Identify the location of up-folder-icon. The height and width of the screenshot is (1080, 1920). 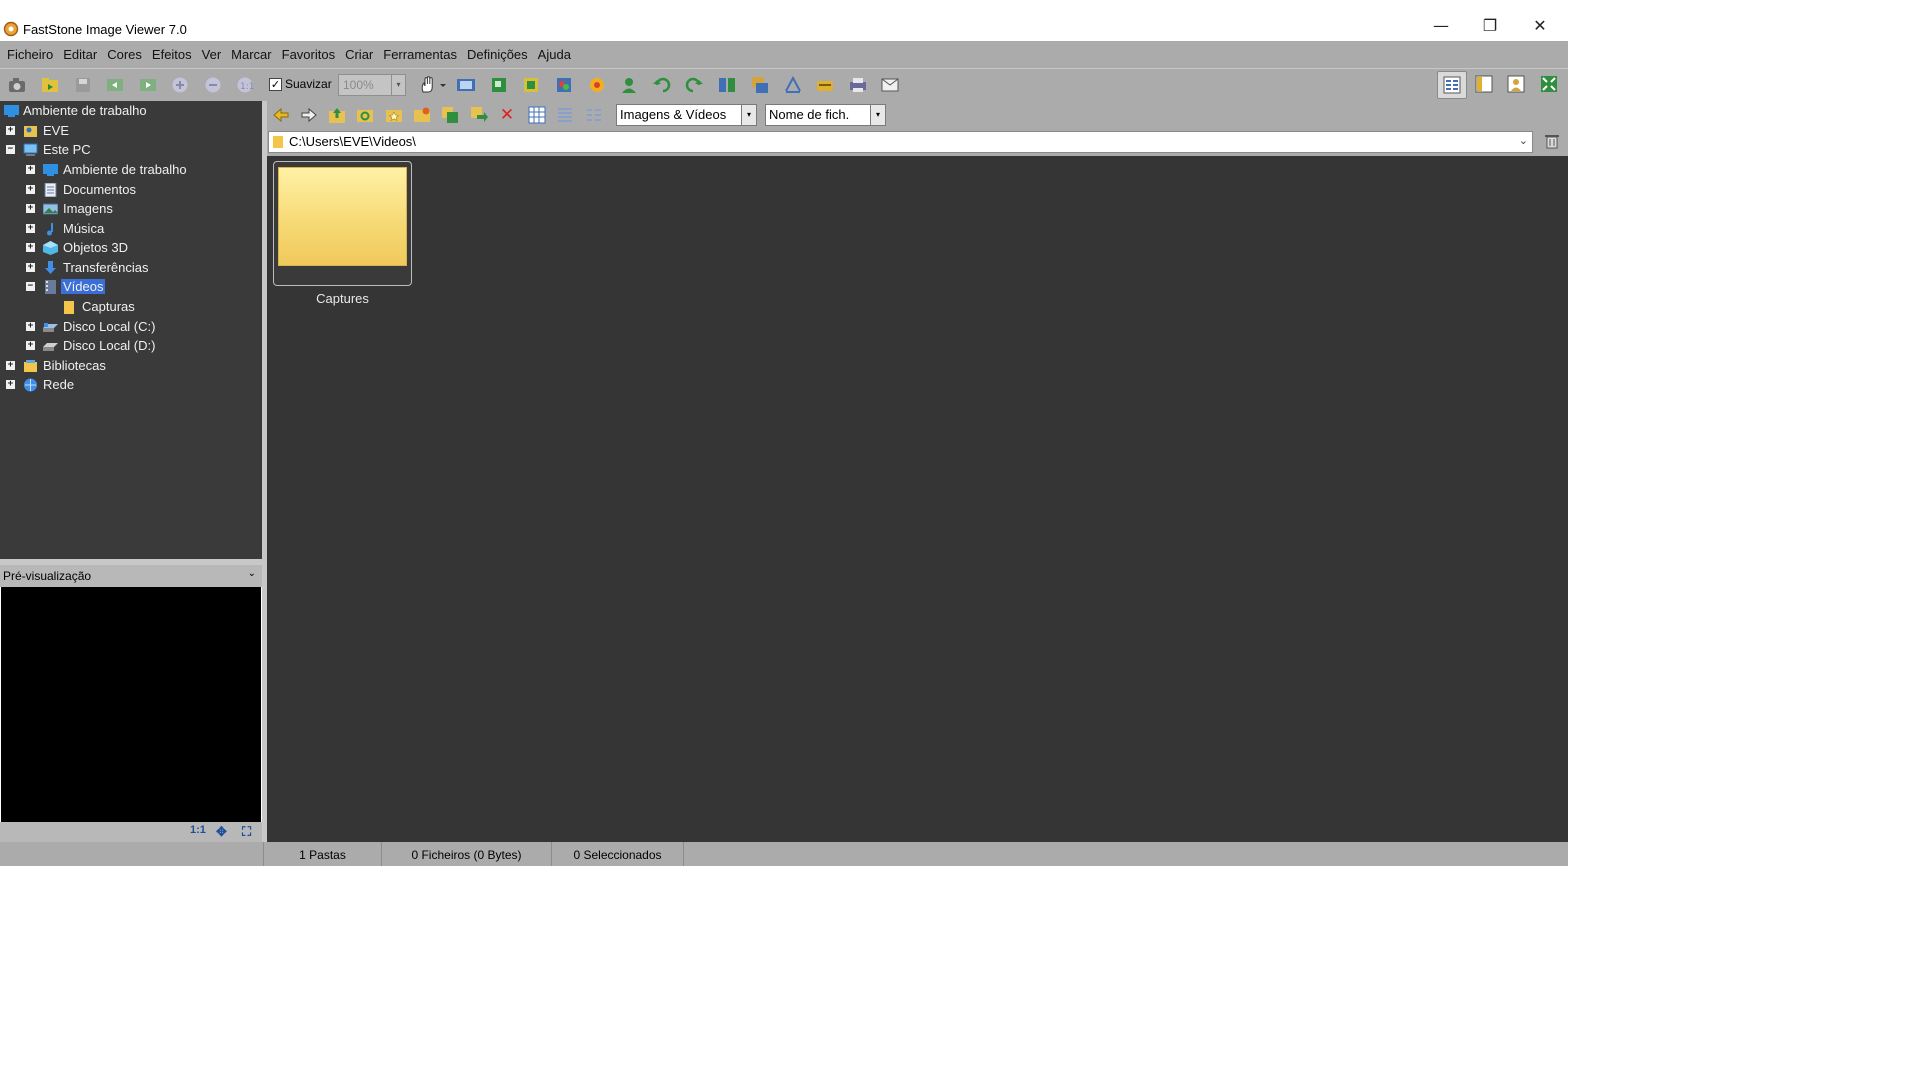
(337, 115).